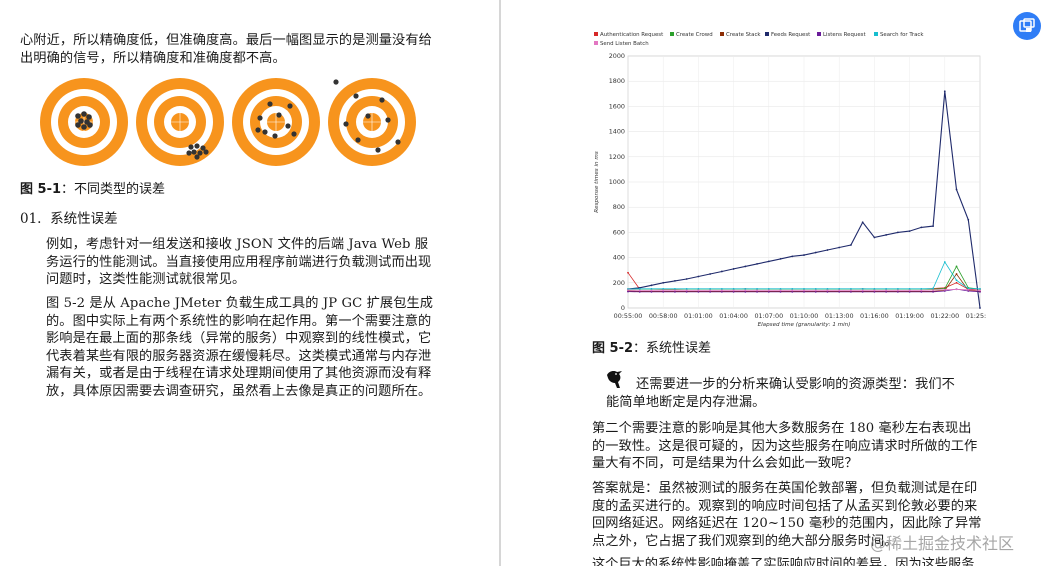 The height and width of the screenshot is (566, 1046). I want to click on x-tick-label: 00:55:00, so click(628, 316).